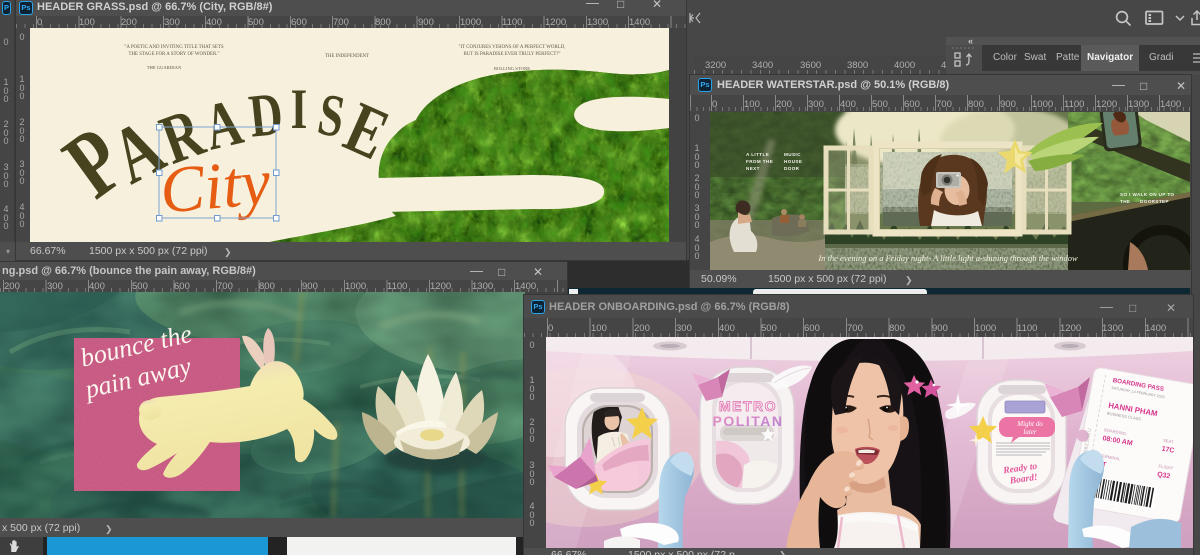 This screenshot has width=1200, height=555. What do you see at coordinates (1154, 201) in the screenshot?
I see `svg-text: DOORSTEP` at bounding box center [1154, 201].